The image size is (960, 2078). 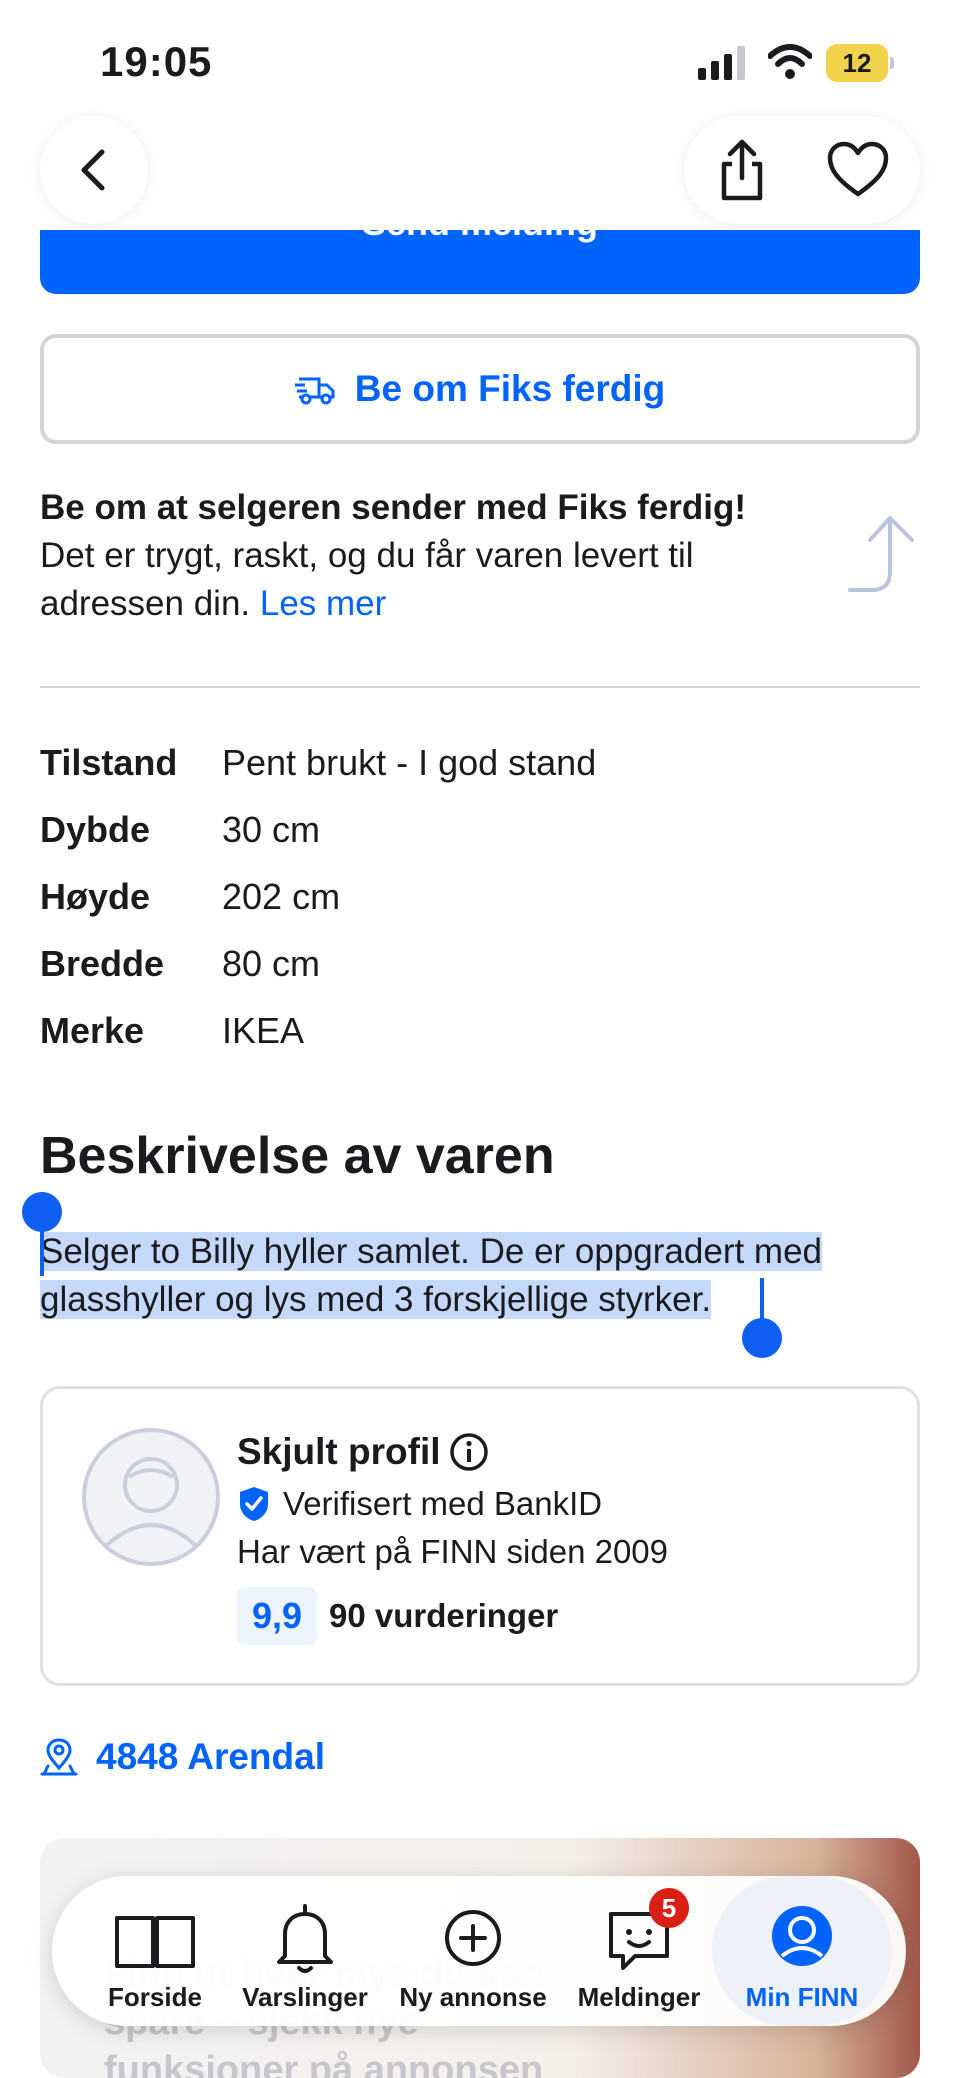 What do you see at coordinates (95, 896) in the screenshot?
I see `spec-key: Høyde` at bounding box center [95, 896].